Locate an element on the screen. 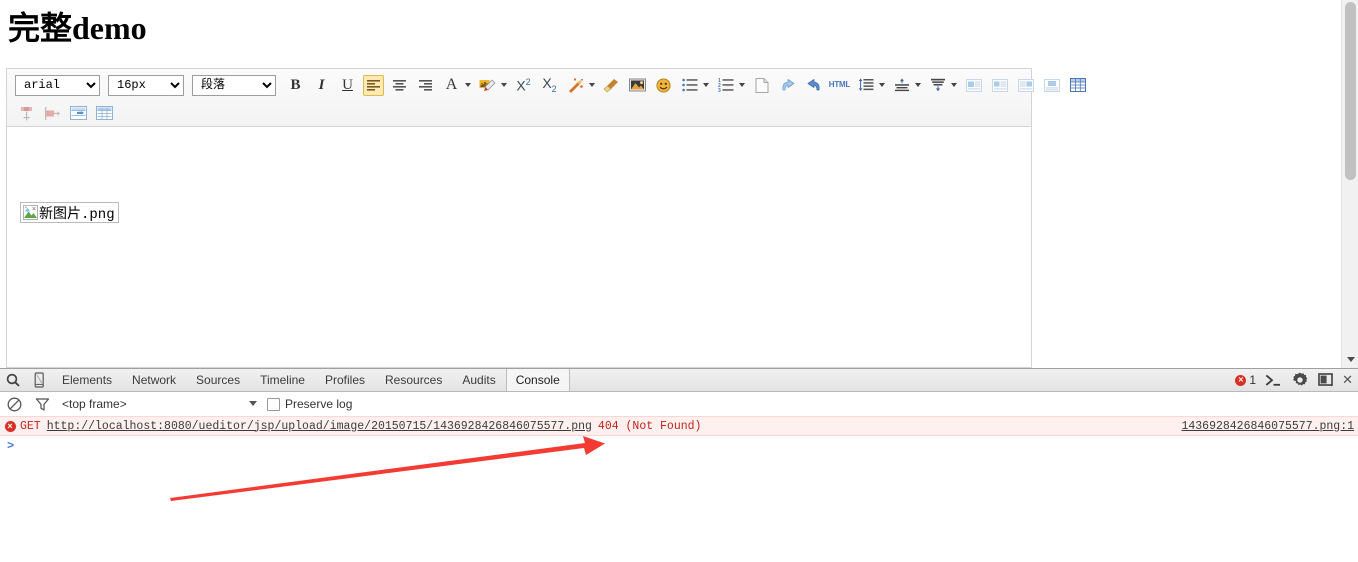 This screenshot has height=562, width=1358. emotion-button is located at coordinates (663, 85).